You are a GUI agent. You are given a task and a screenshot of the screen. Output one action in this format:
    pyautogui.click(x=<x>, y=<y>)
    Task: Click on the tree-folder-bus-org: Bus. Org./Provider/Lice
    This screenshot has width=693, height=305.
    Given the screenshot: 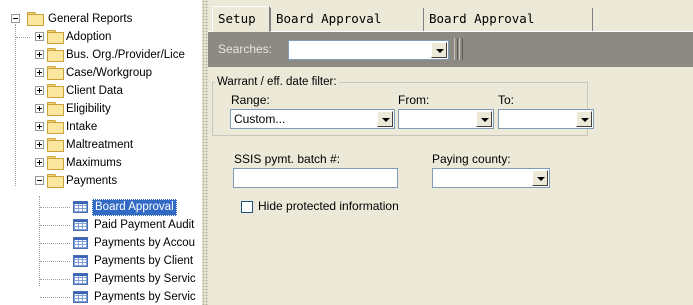 What is the action you would take?
    pyautogui.click(x=100, y=55)
    